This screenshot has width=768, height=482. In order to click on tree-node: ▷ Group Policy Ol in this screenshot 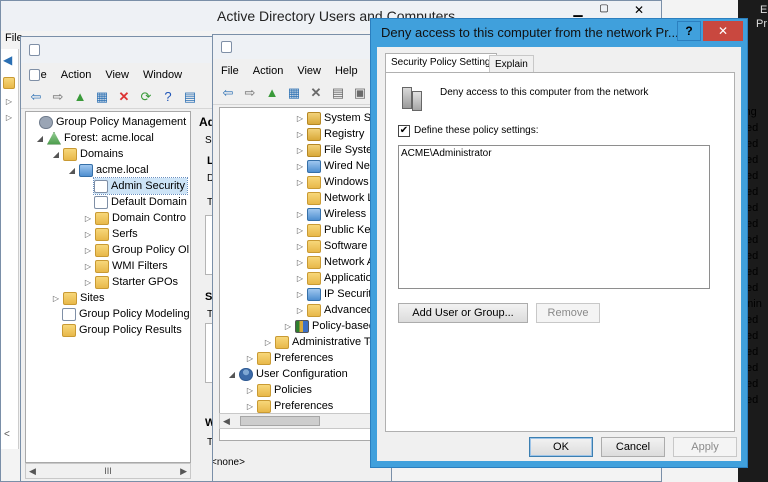, I will do `click(136, 250)`.